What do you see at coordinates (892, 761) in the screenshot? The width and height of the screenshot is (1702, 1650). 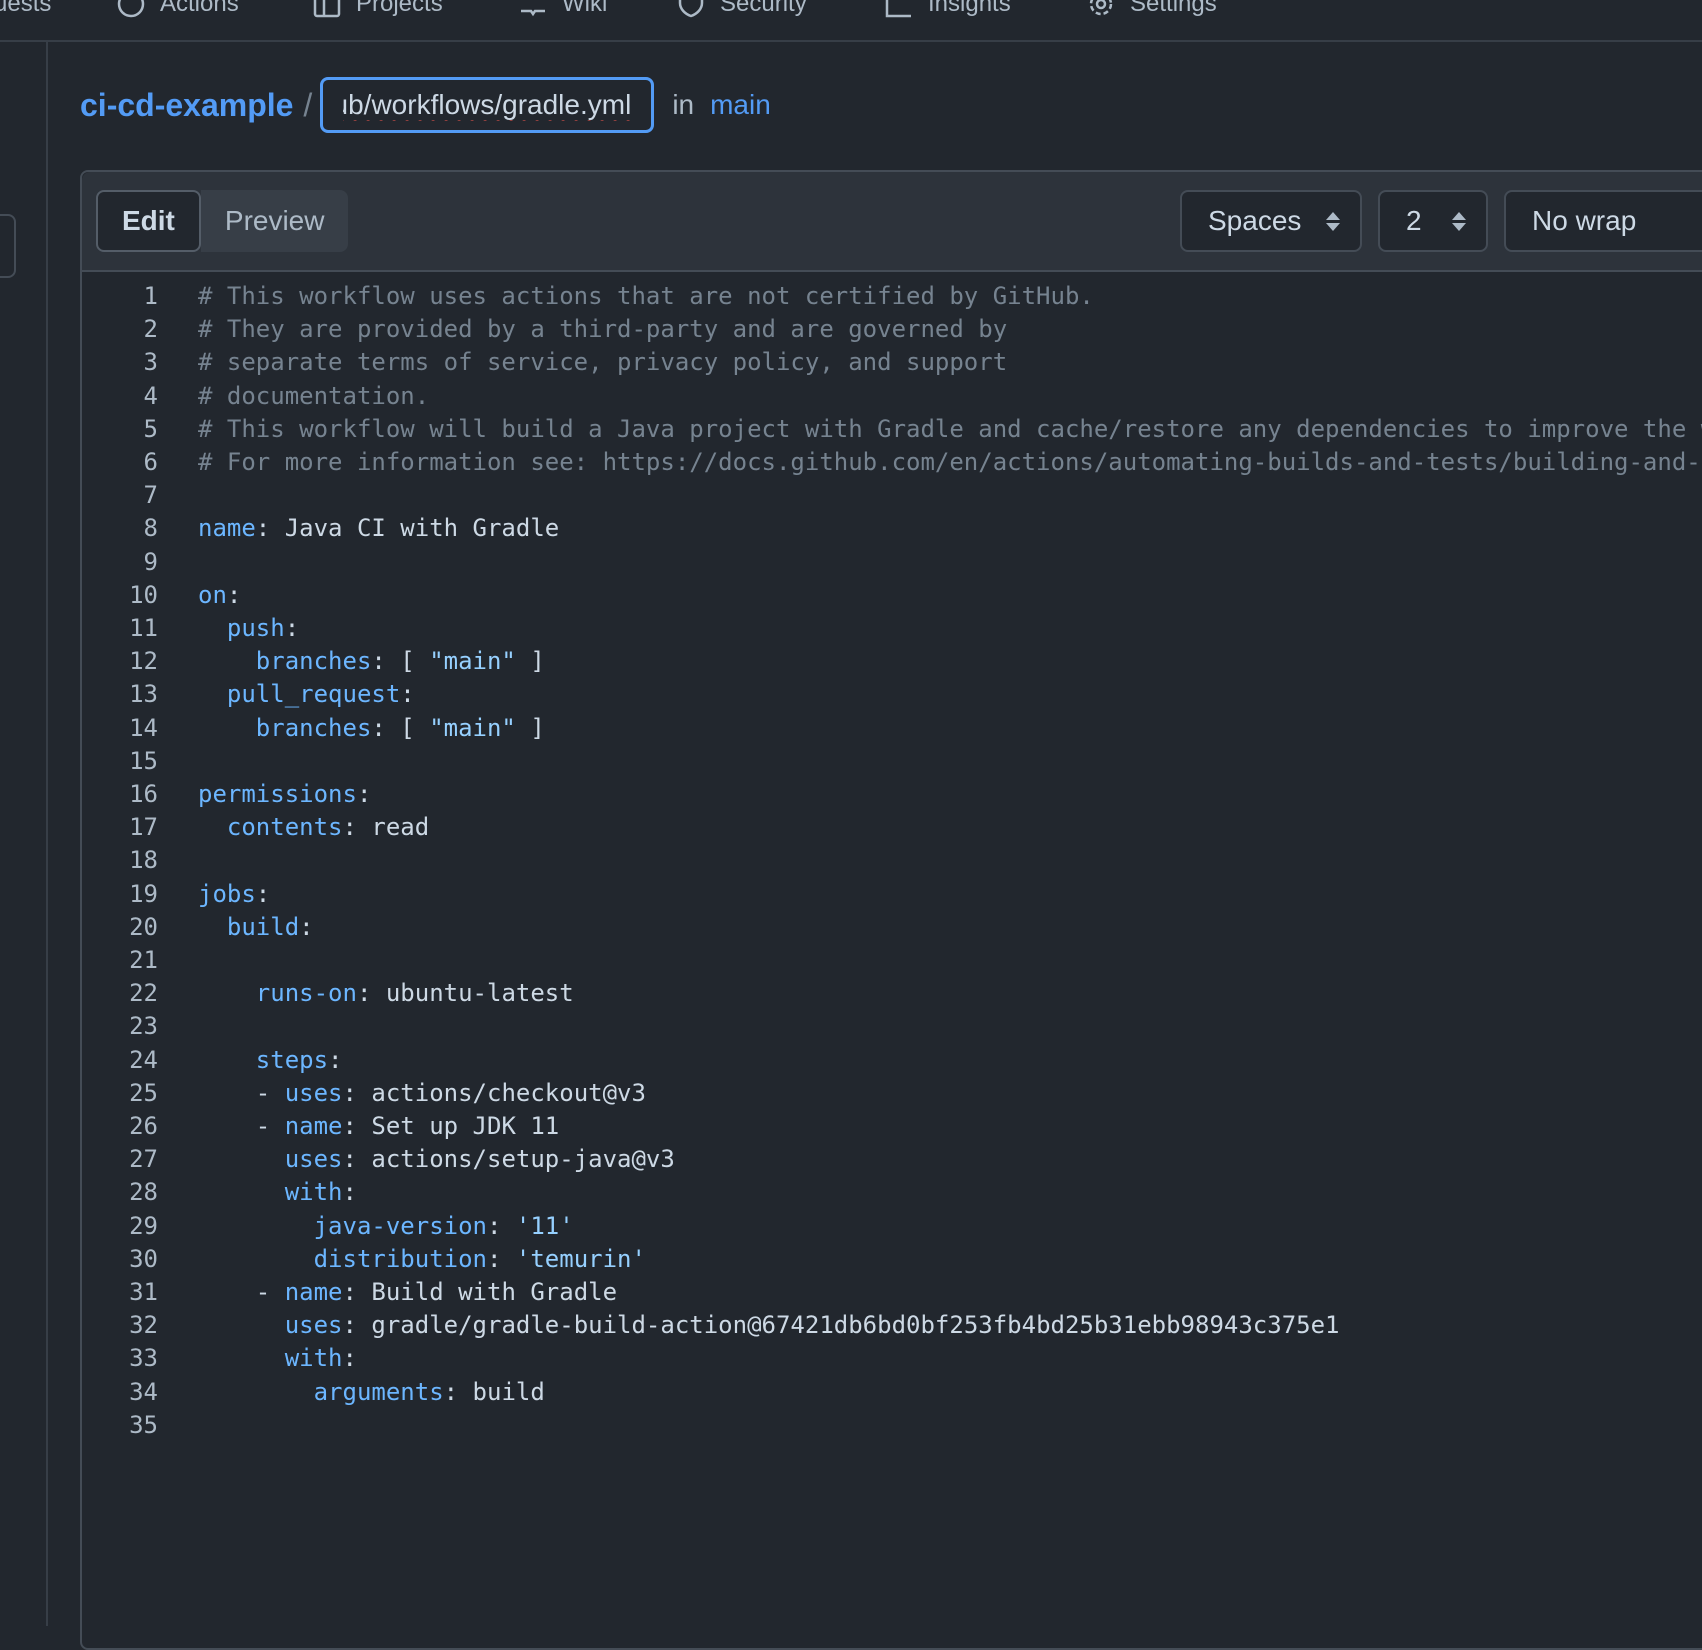 I see `code-line: 15` at bounding box center [892, 761].